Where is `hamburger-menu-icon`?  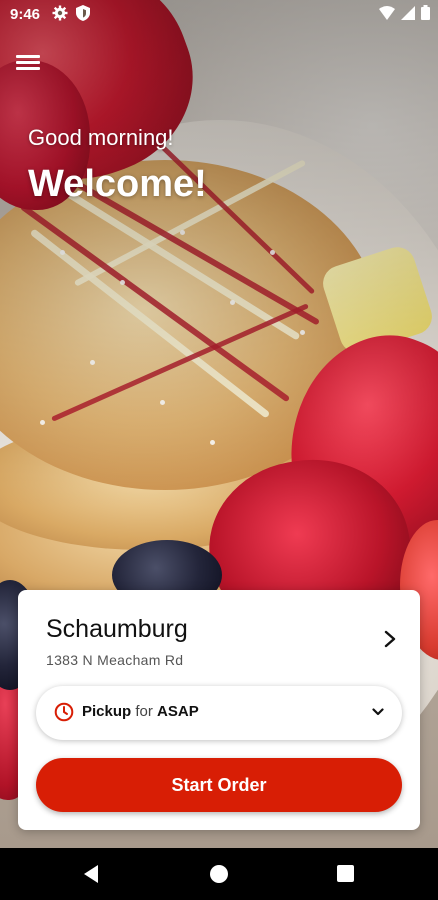
hamburger-menu-icon is located at coordinates (28, 62).